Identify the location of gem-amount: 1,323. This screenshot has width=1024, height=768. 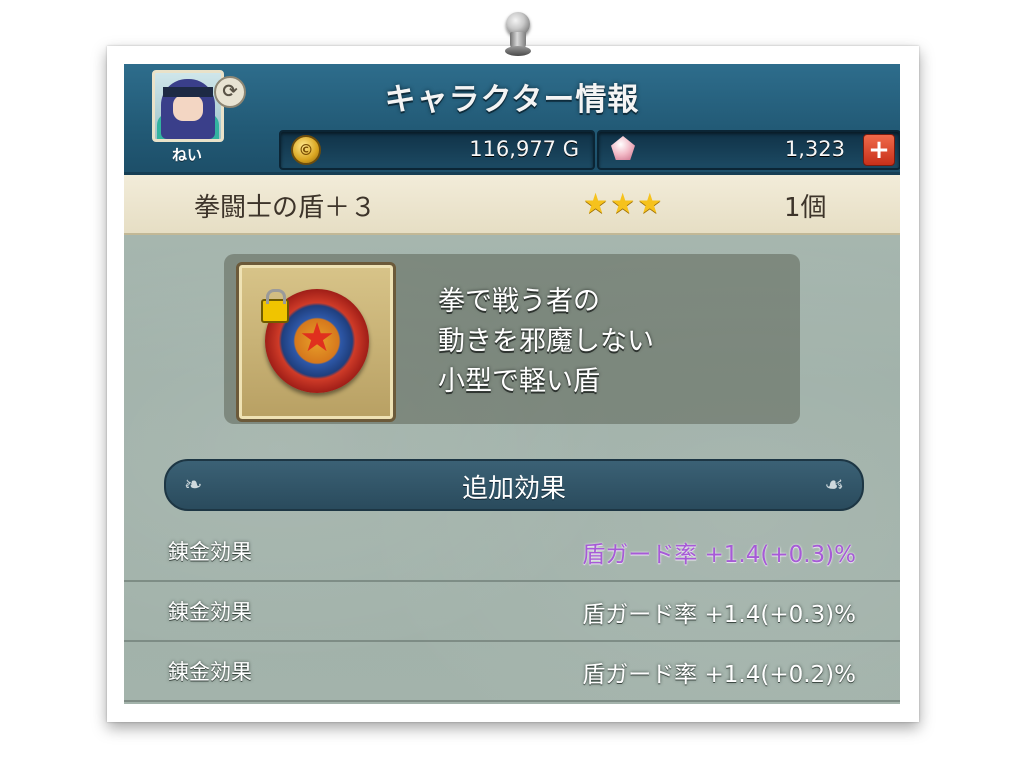
(814, 149).